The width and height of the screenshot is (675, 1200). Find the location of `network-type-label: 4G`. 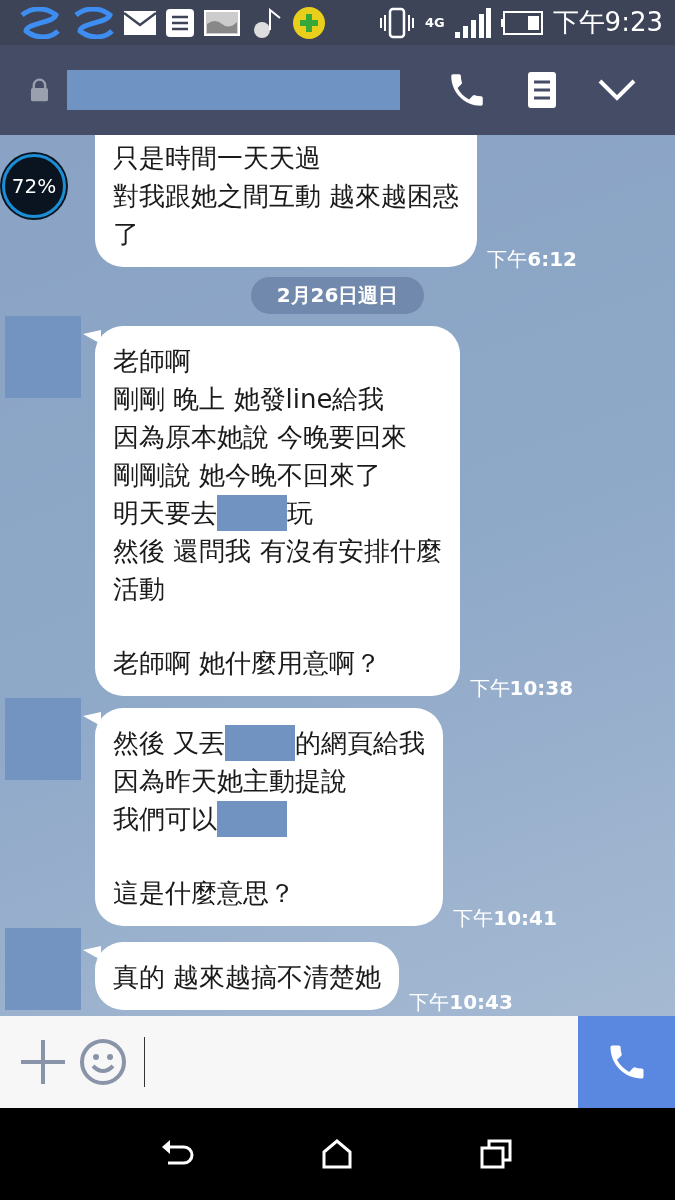

network-type-label: 4G is located at coordinates (434, 22).